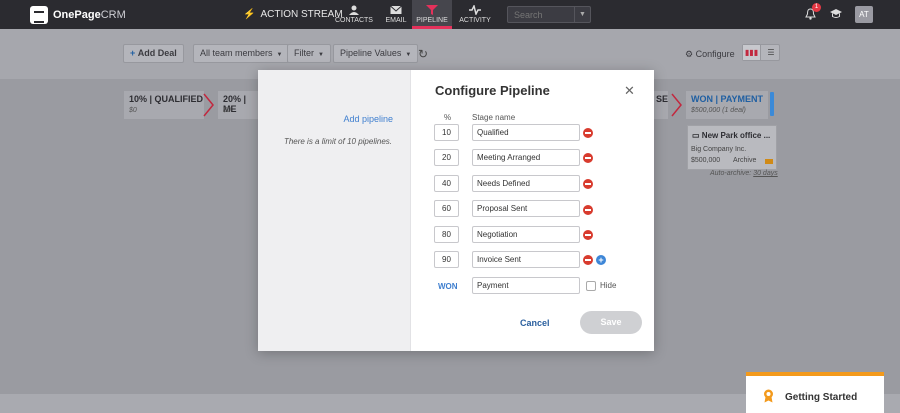 The image size is (900, 413). I want to click on stage-percent-input: 20, so click(446, 157).